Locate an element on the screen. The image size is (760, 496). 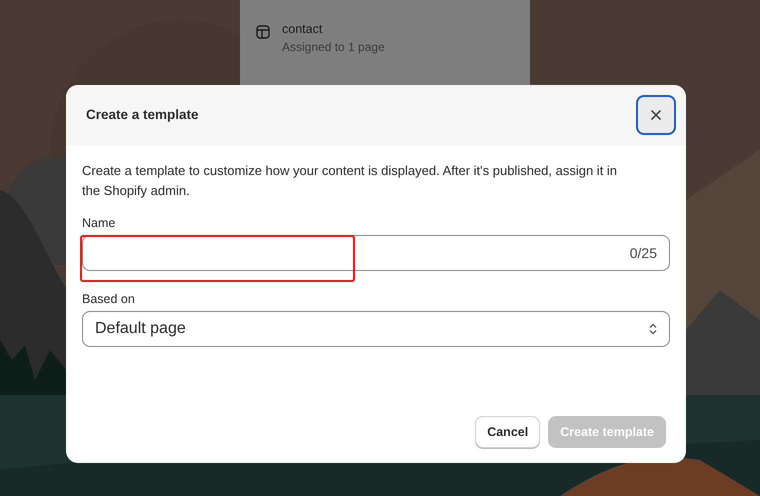
character-counter: 0/25 is located at coordinates (643, 253).